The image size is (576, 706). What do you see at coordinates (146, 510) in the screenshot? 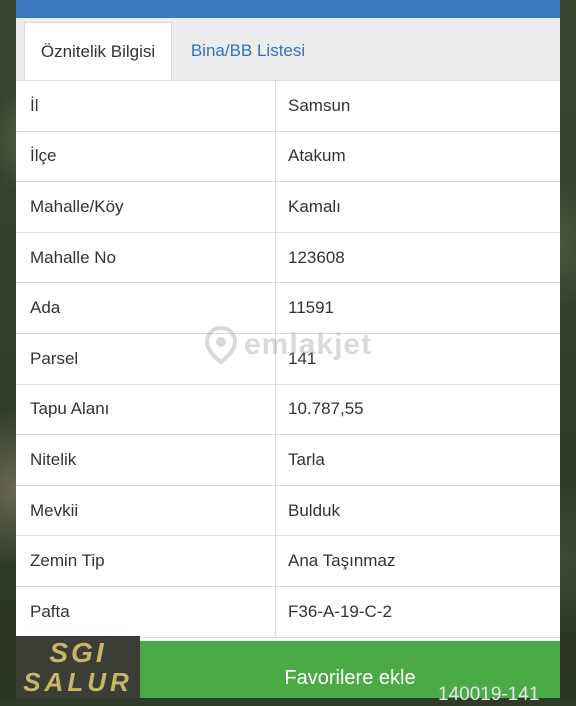
I see `row-key: Mevkii` at bounding box center [146, 510].